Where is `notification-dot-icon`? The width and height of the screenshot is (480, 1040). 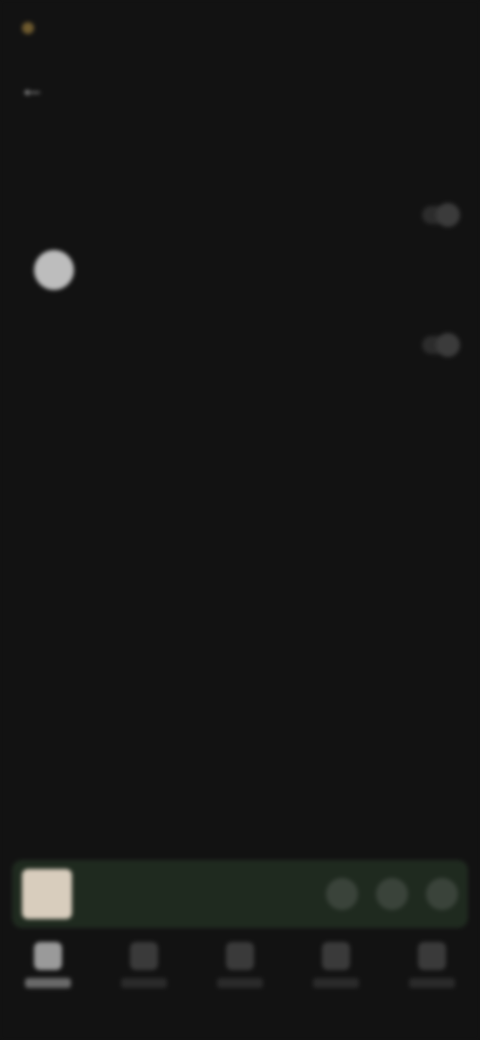
notification-dot-icon is located at coordinates (28, 28).